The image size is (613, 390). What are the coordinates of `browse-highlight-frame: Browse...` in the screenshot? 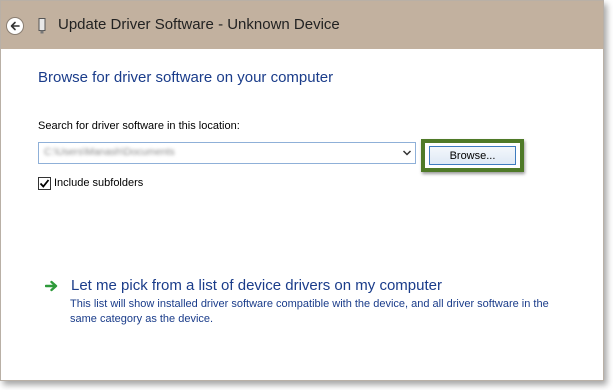 It's located at (472, 155).